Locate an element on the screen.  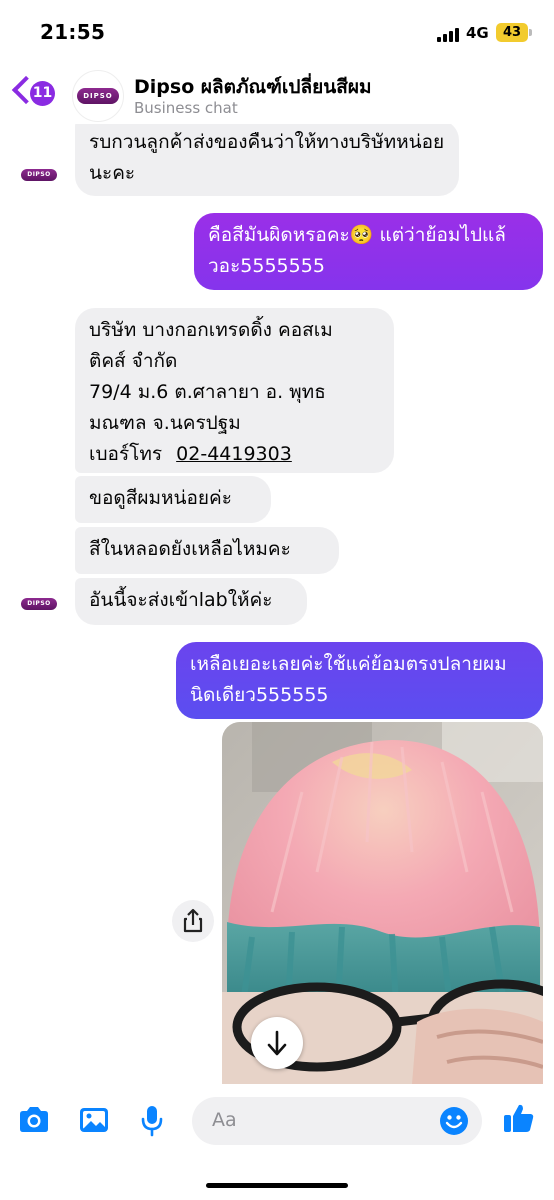
message-incoming: ขอดูสีผมหน่อยค่ะ is located at coordinates (173, 499).